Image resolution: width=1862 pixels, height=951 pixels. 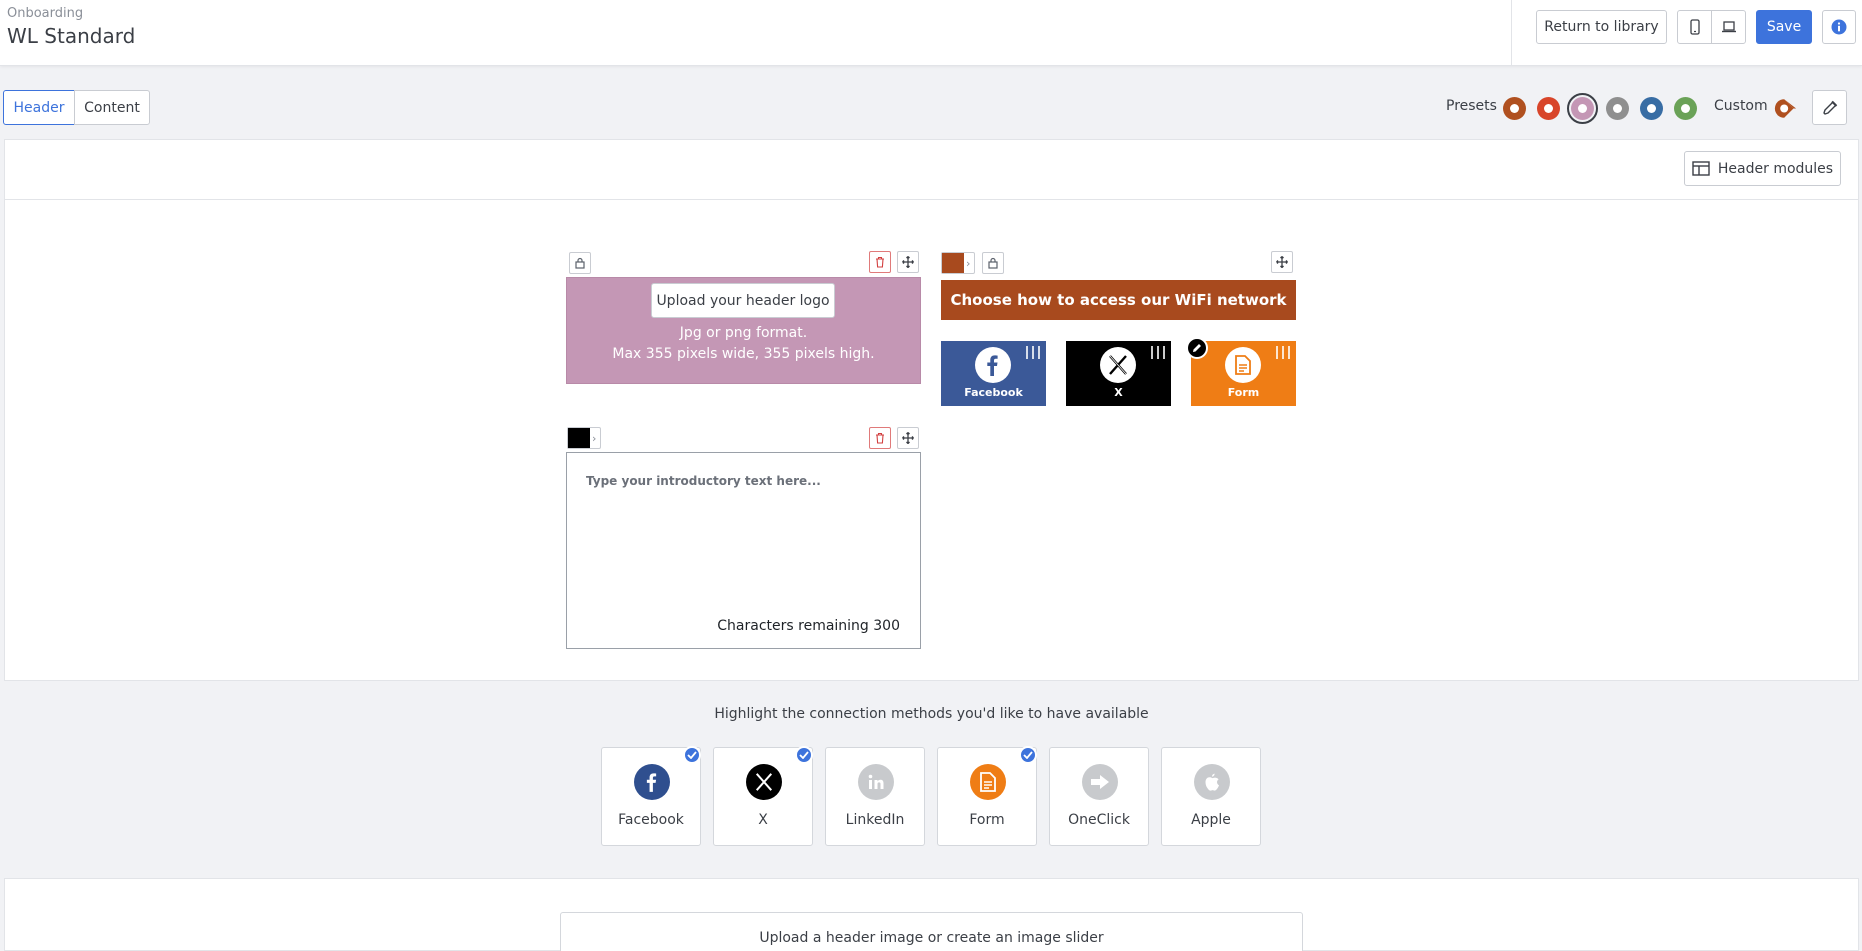 What do you see at coordinates (1701, 168) in the screenshot?
I see `layout-icon` at bounding box center [1701, 168].